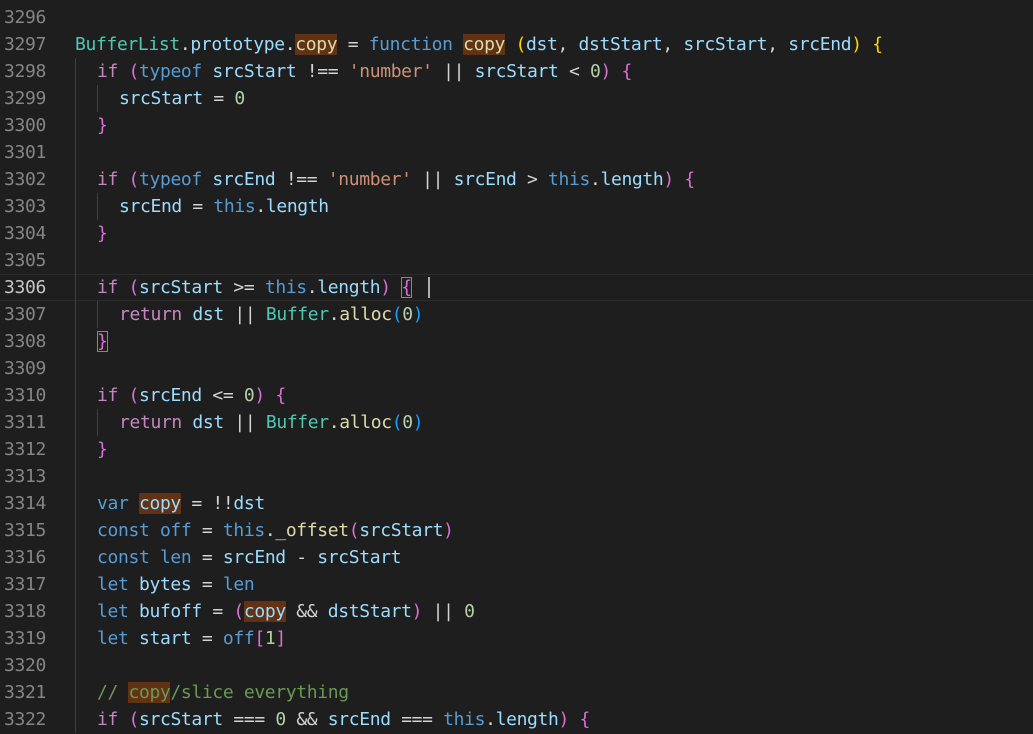 The image size is (1033, 734). Describe the element at coordinates (516, 476) in the screenshot. I see `code-line: 3313` at that location.